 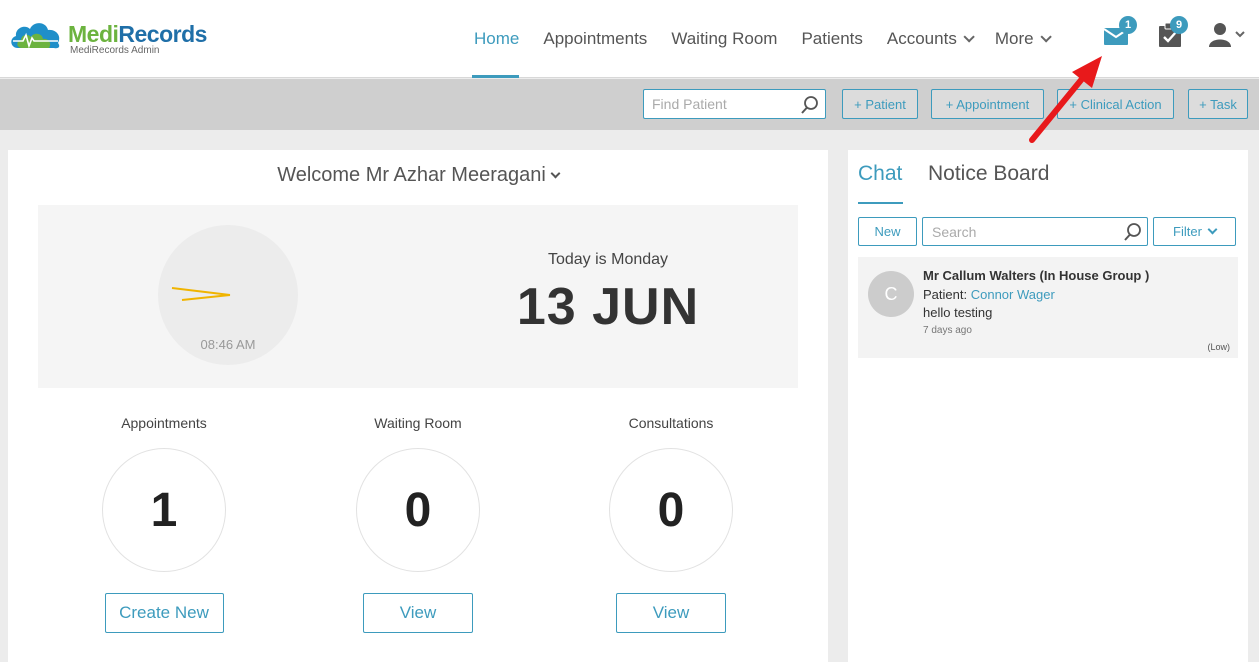 I want to click on stat-label: Appointments, so click(x=164, y=423).